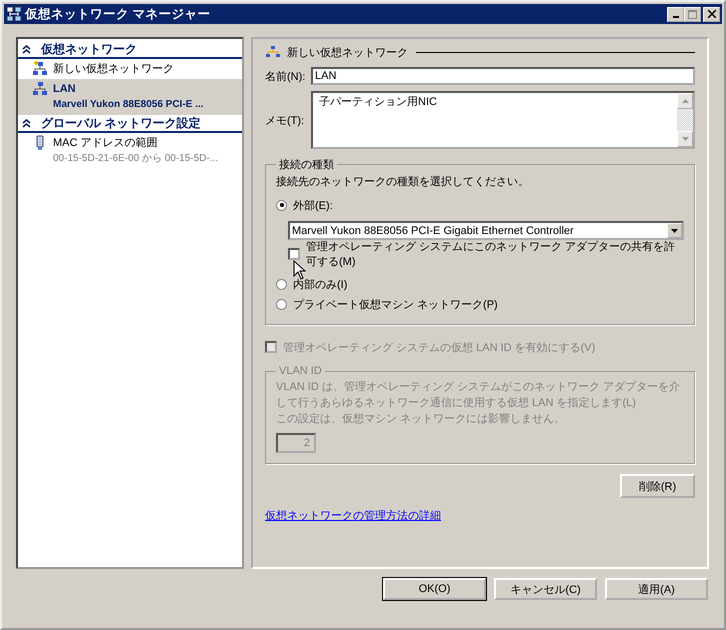  Describe the element at coordinates (674, 230) in the screenshot. I see `dropdown-arrow-icon` at that location.